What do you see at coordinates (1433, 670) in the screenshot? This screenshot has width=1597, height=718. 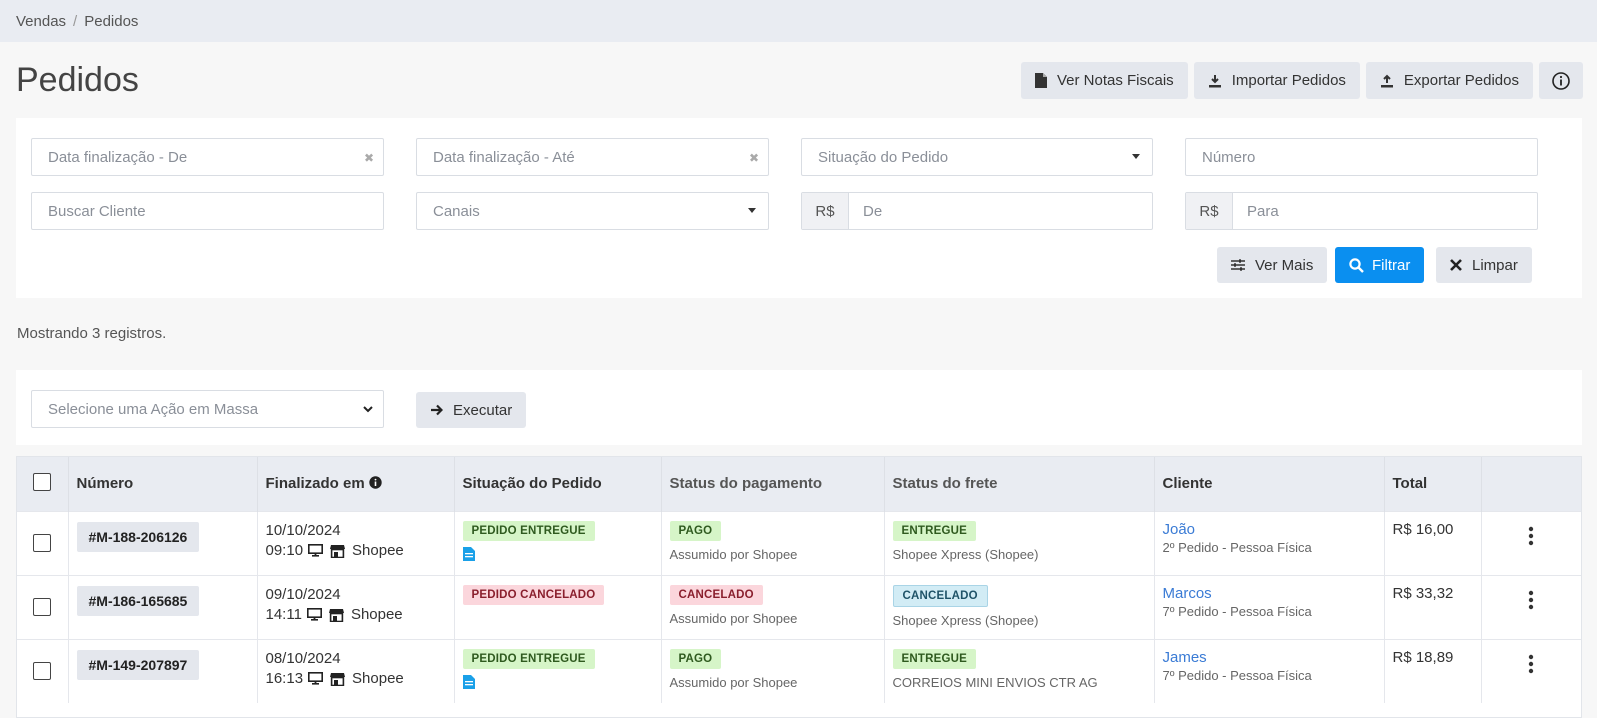 I see `total-cell: R$ 18,89` at bounding box center [1433, 670].